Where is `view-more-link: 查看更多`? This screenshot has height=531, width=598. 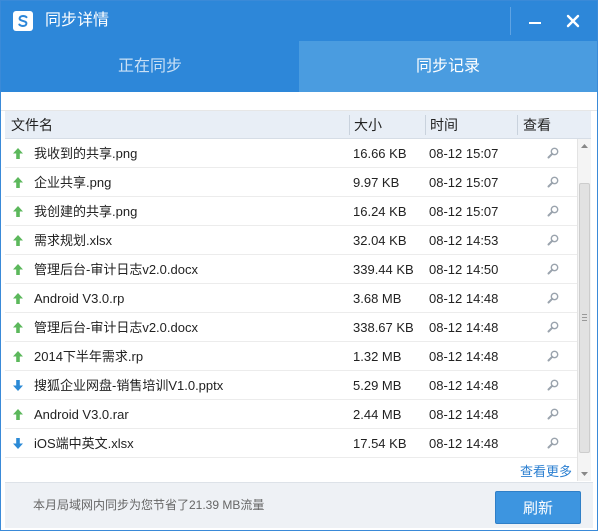
view-more-link: 查看更多 is located at coordinates (546, 470).